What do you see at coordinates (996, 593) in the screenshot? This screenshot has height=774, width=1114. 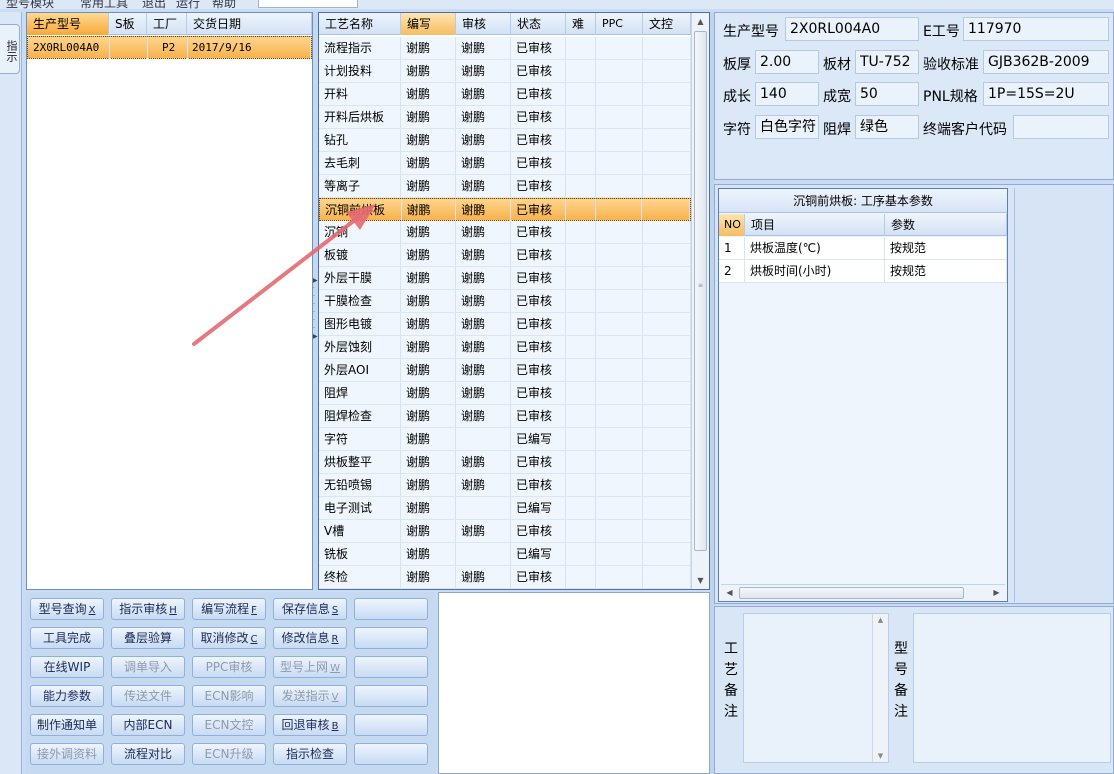 I see `scroll-right-icon: ▶` at bounding box center [996, 593].